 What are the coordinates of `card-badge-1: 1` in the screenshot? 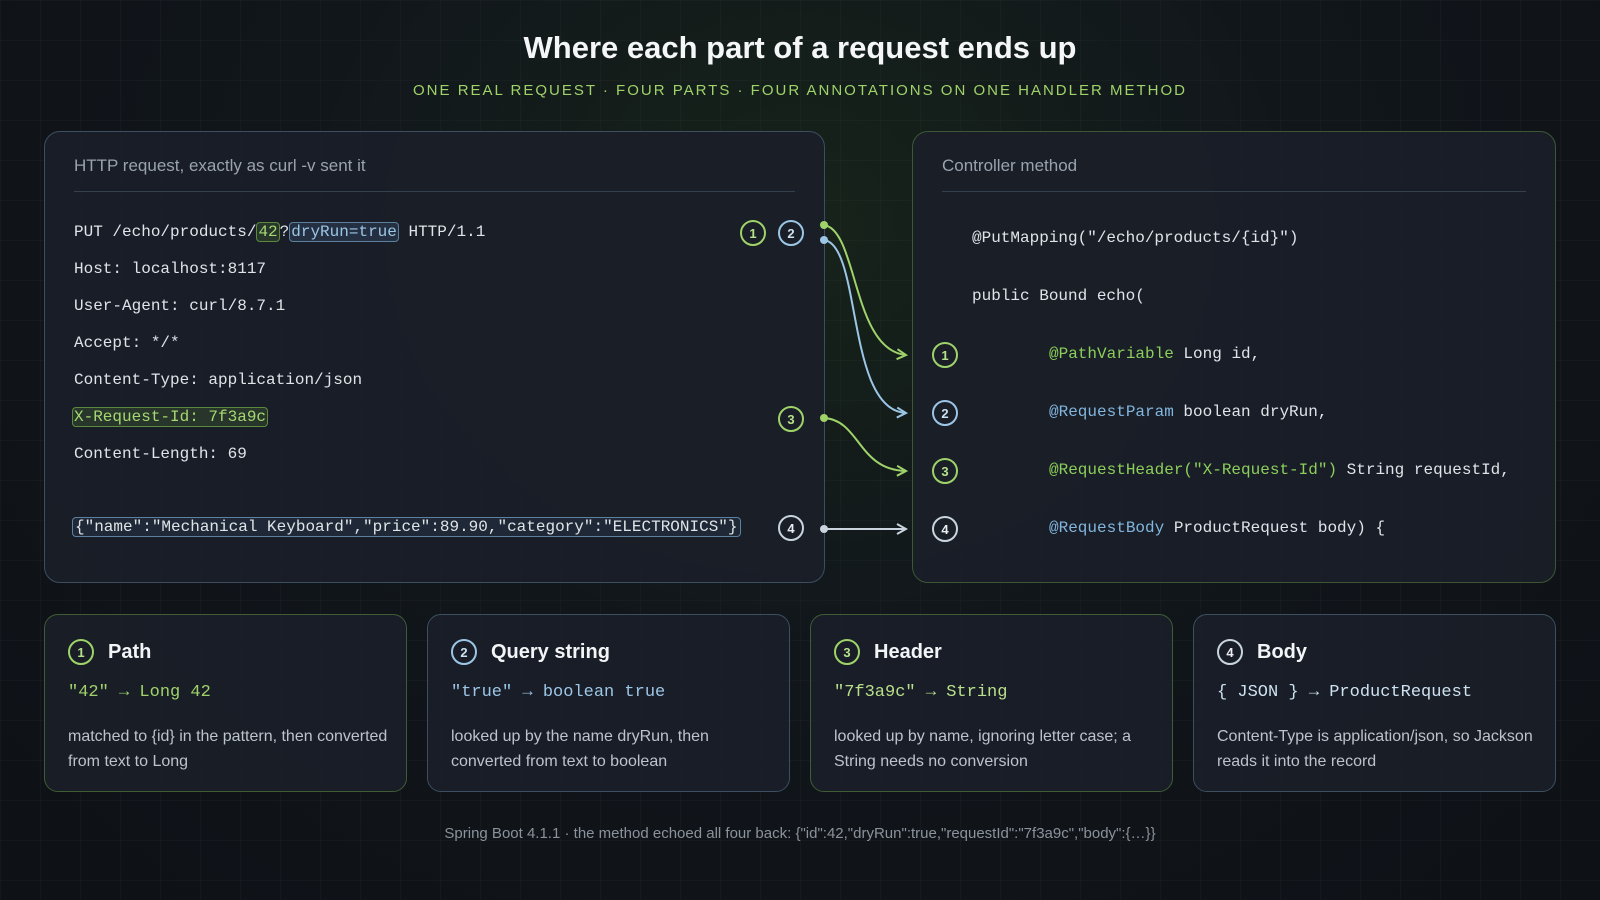 It's located at (81, 652).